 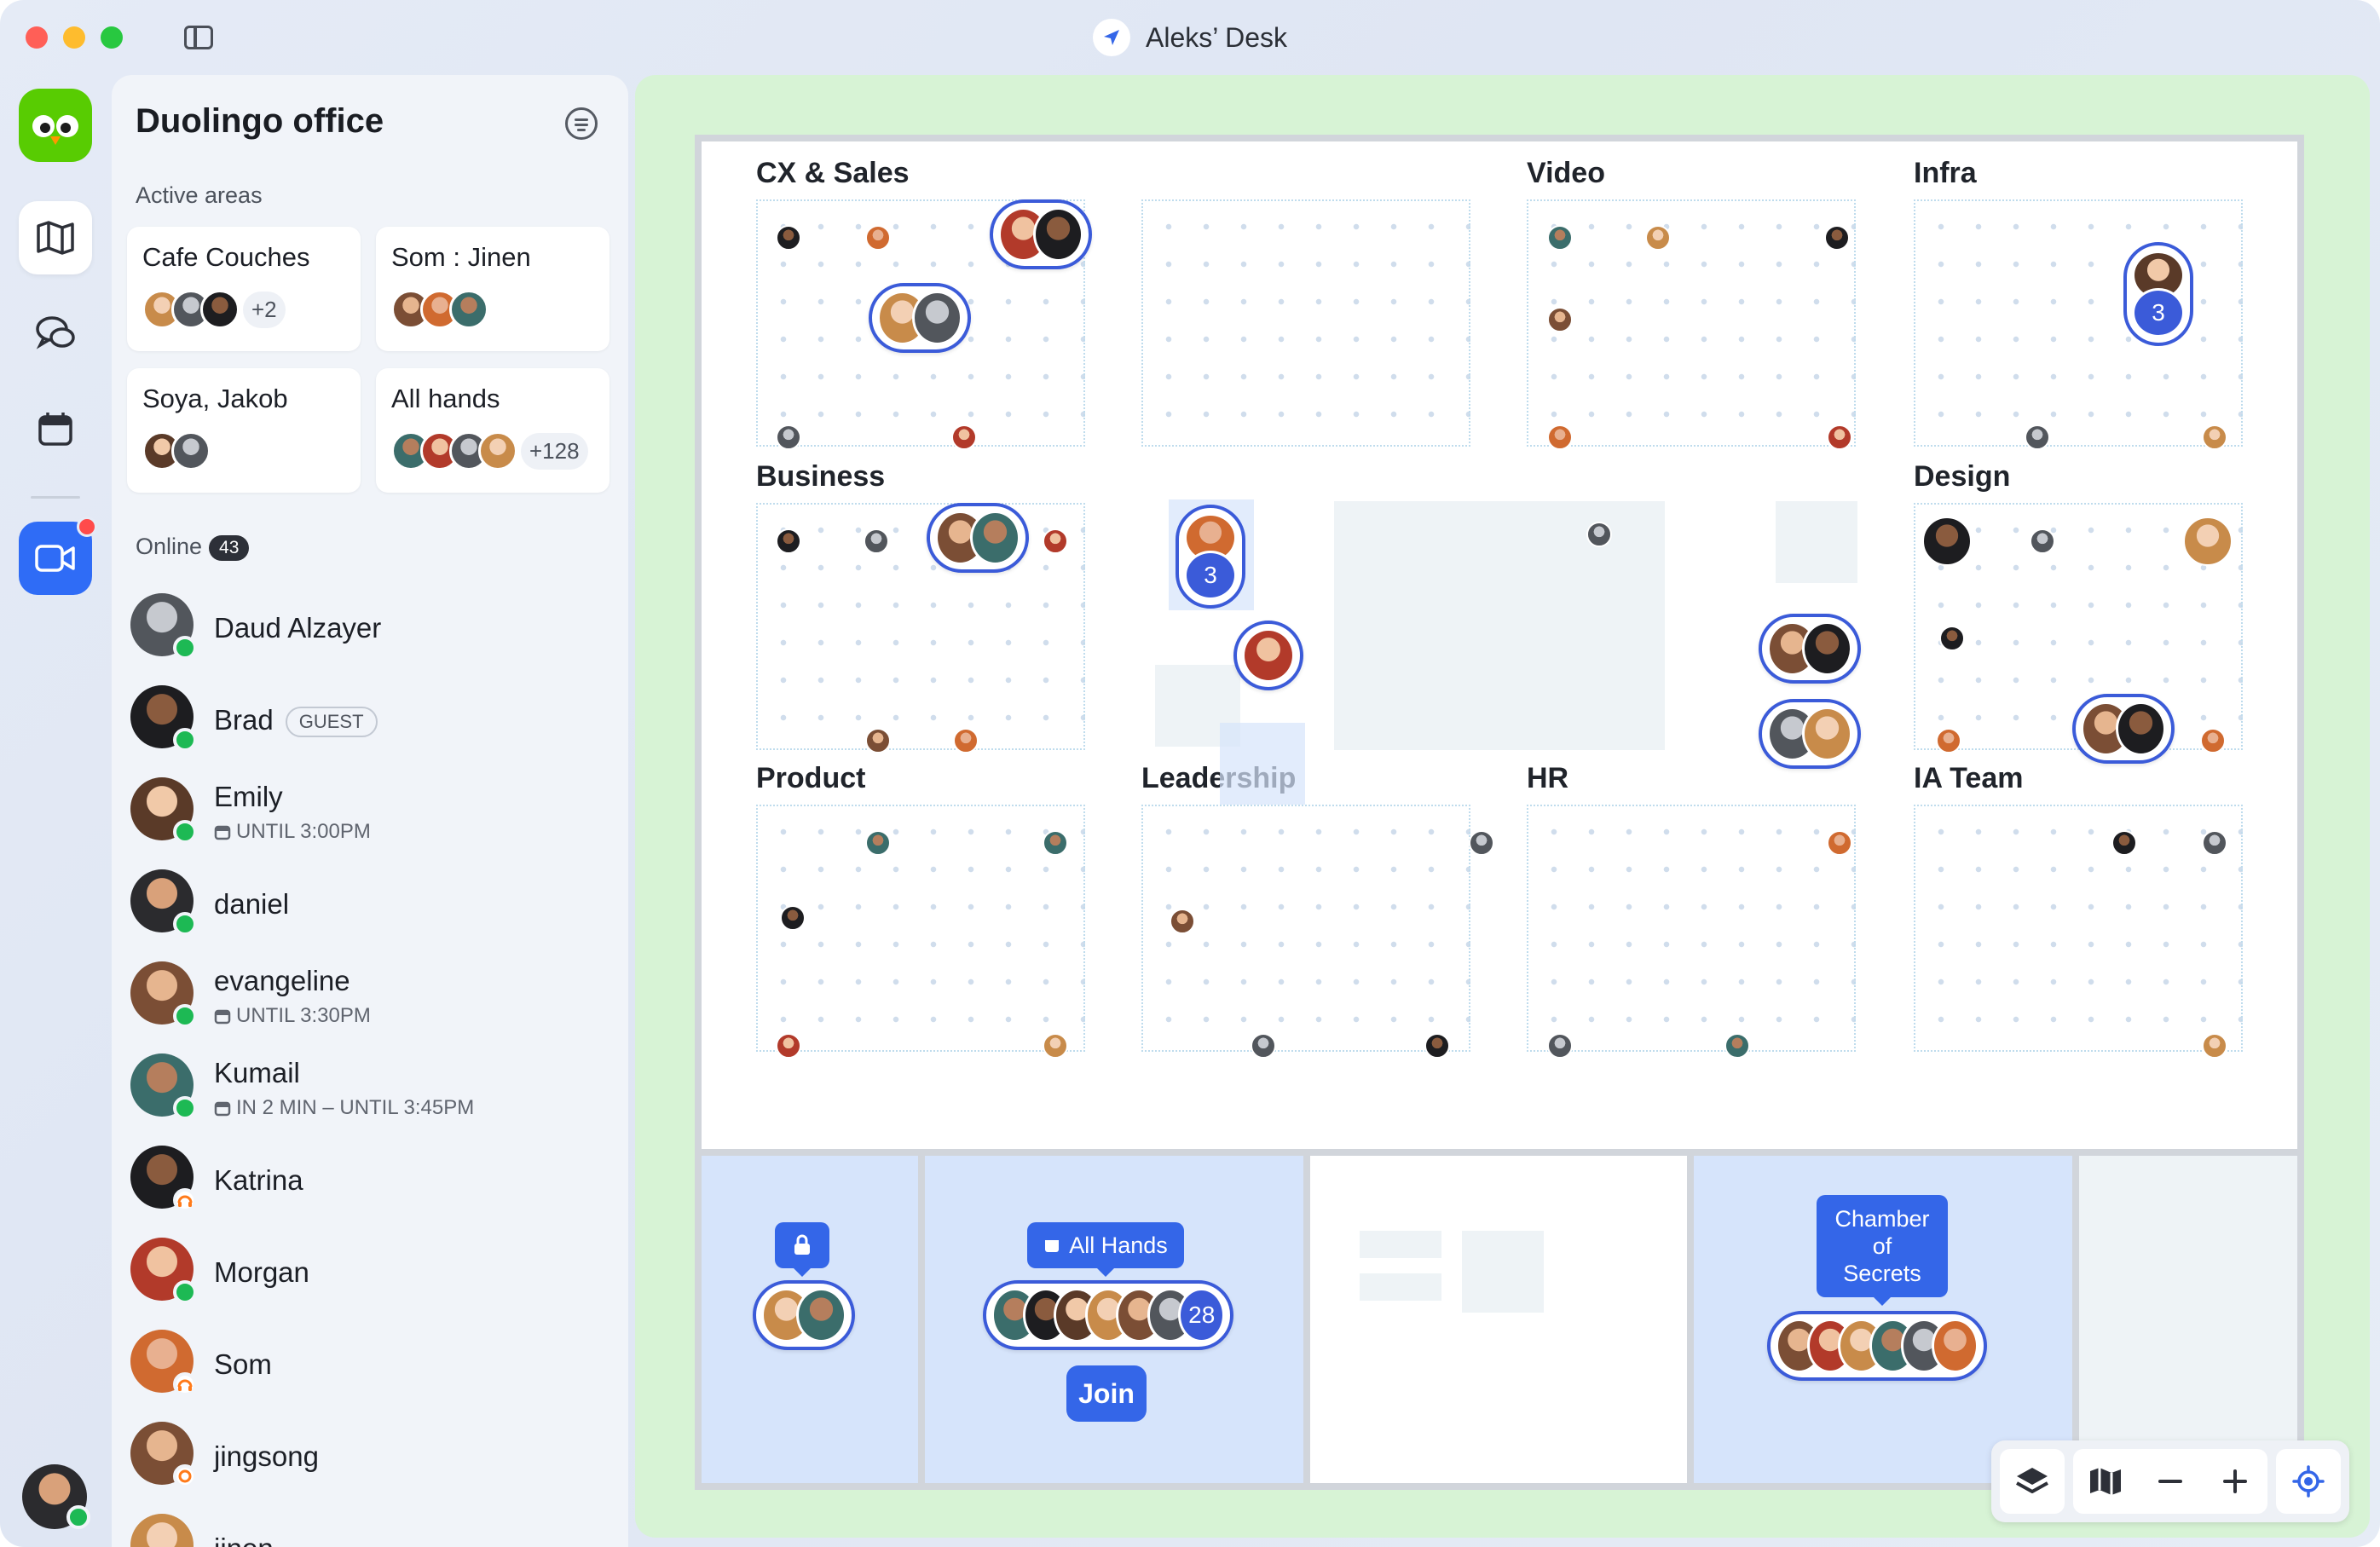 What do you see at coordinates (55, 125) in the screenshot?
I see `duolingo-logo` at bounding box center [55, 125].